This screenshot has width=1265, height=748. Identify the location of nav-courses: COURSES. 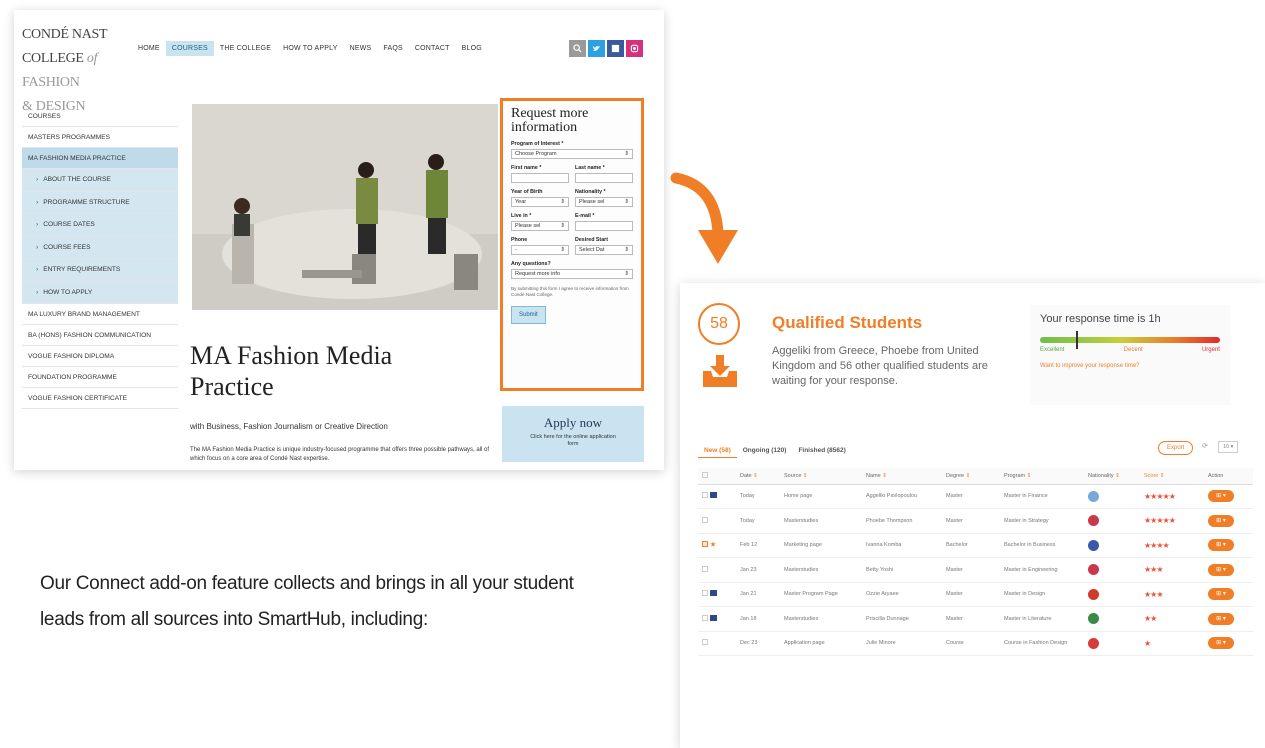
(189, 48).